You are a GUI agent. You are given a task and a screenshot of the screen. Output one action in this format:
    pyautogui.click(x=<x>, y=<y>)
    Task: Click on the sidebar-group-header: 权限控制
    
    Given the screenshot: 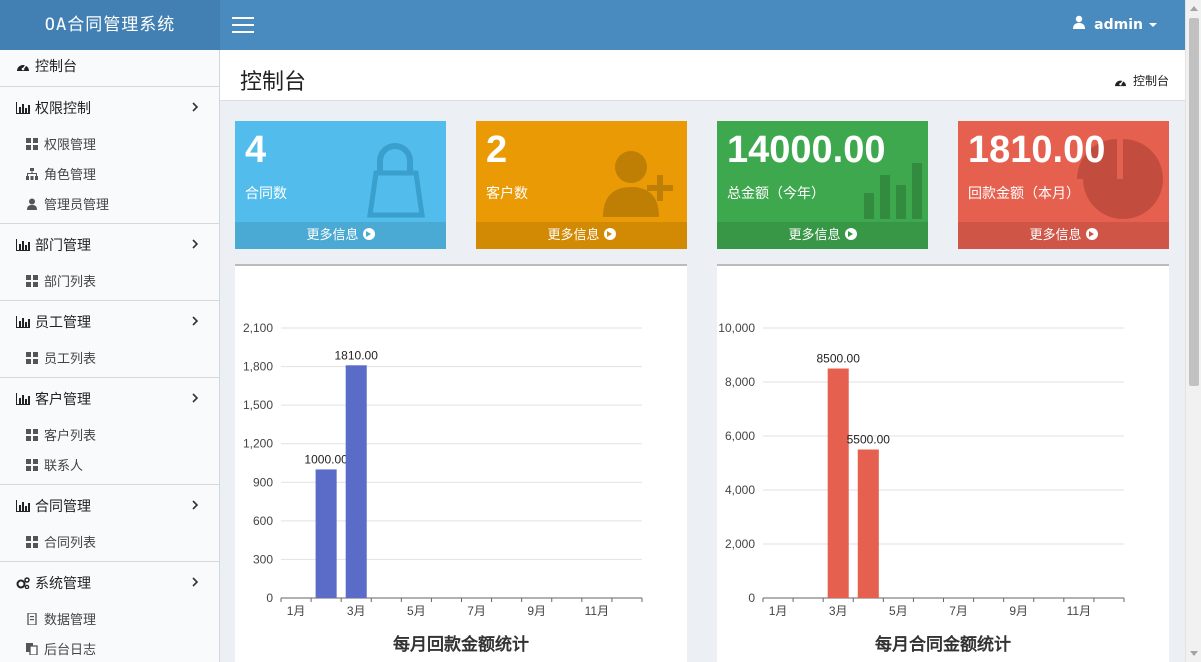 What is the action you would take?
    pyautogui.click(x=109, y=109)
    